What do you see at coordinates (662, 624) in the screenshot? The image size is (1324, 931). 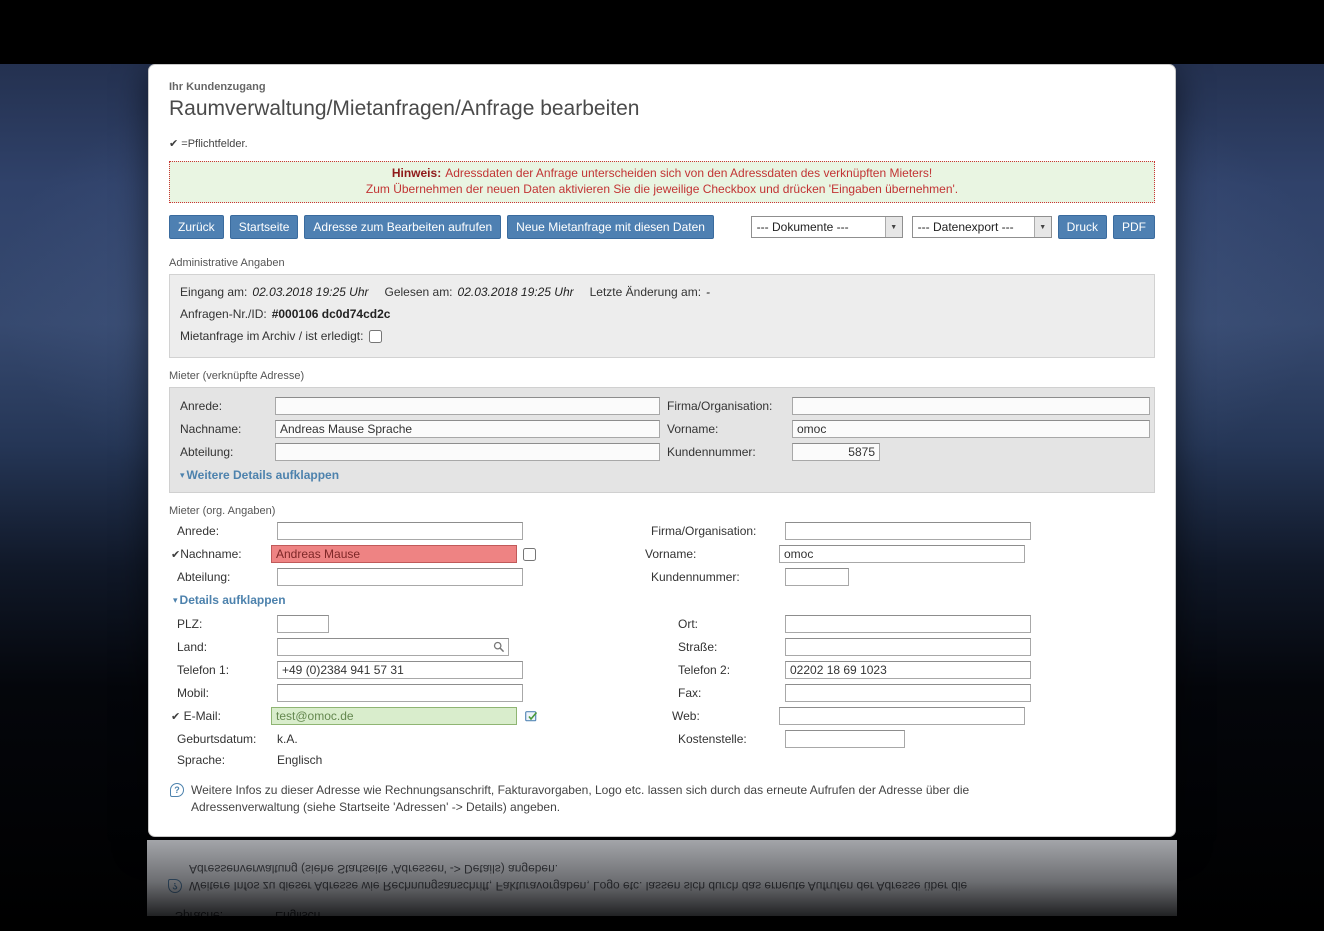 I see `org-row-plz-ort: PLZ: Ort:` at bounding box center [662, 624].